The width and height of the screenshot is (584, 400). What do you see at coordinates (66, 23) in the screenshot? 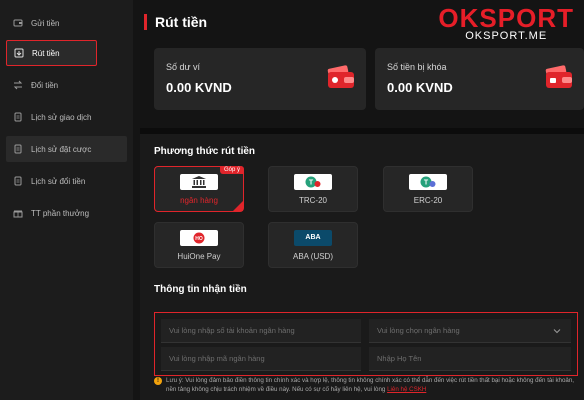
I see `sidebar-item-deposit: Gửi tiền` at bounding box center [66, 23].